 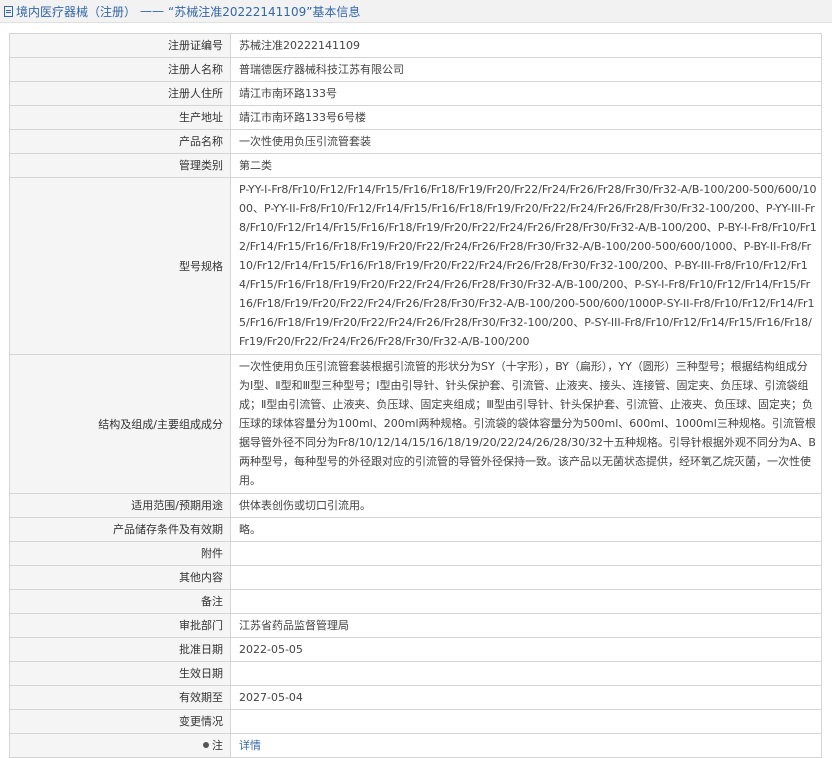 I want to click on row-label: 审批部门, so click(x=120, y=625).